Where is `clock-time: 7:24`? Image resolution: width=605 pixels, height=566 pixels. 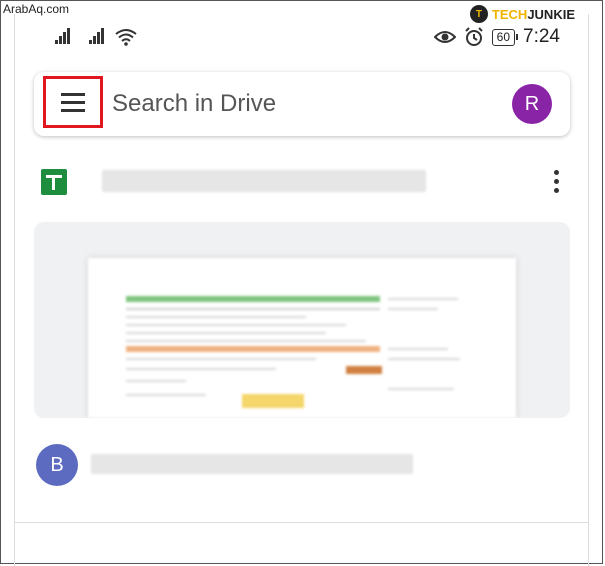 clock-time: 7:24 is located at coordinates (541, 36).